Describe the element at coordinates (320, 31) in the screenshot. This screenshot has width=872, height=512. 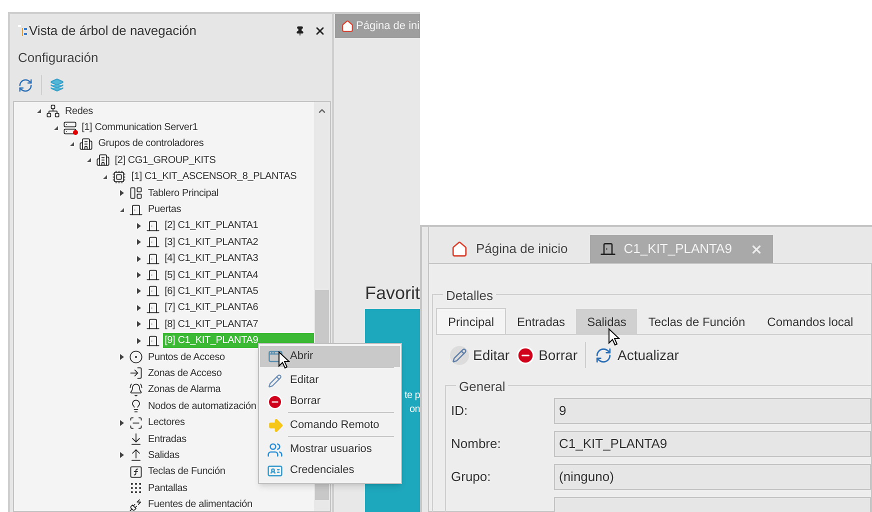
I see `close-icon` at that location.